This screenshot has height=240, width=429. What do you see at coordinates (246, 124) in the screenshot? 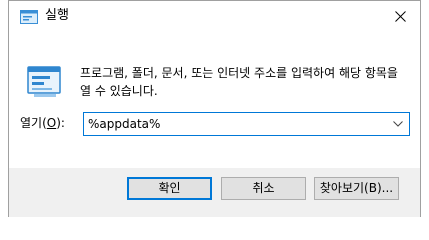
I see `open-combobox: %appdata%` at bounding box center [246, 124].